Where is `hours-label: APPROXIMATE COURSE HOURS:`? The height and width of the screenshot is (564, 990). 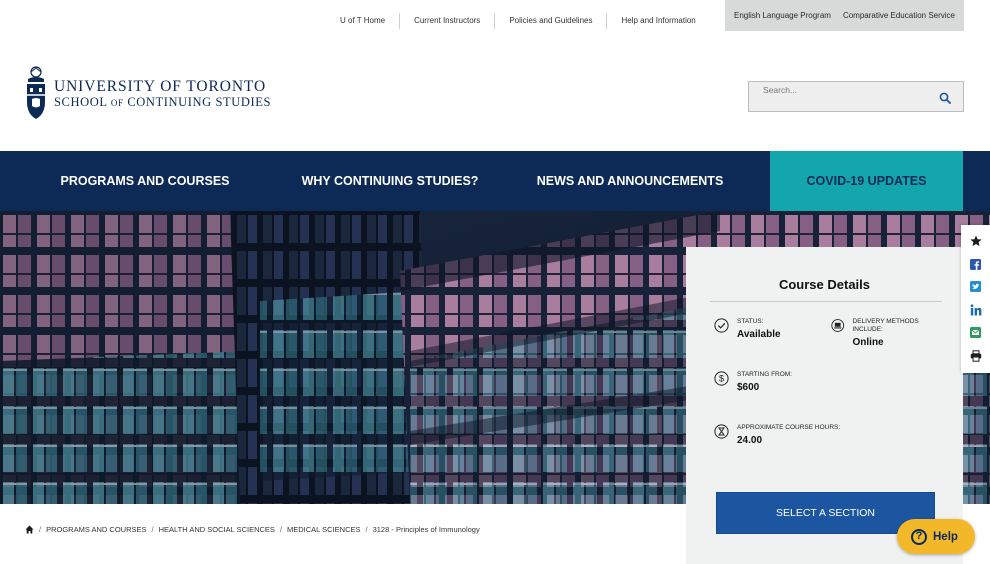 hours-label: APPROXIMATE COURSE HOURS: is located at coordinates (789, 427).